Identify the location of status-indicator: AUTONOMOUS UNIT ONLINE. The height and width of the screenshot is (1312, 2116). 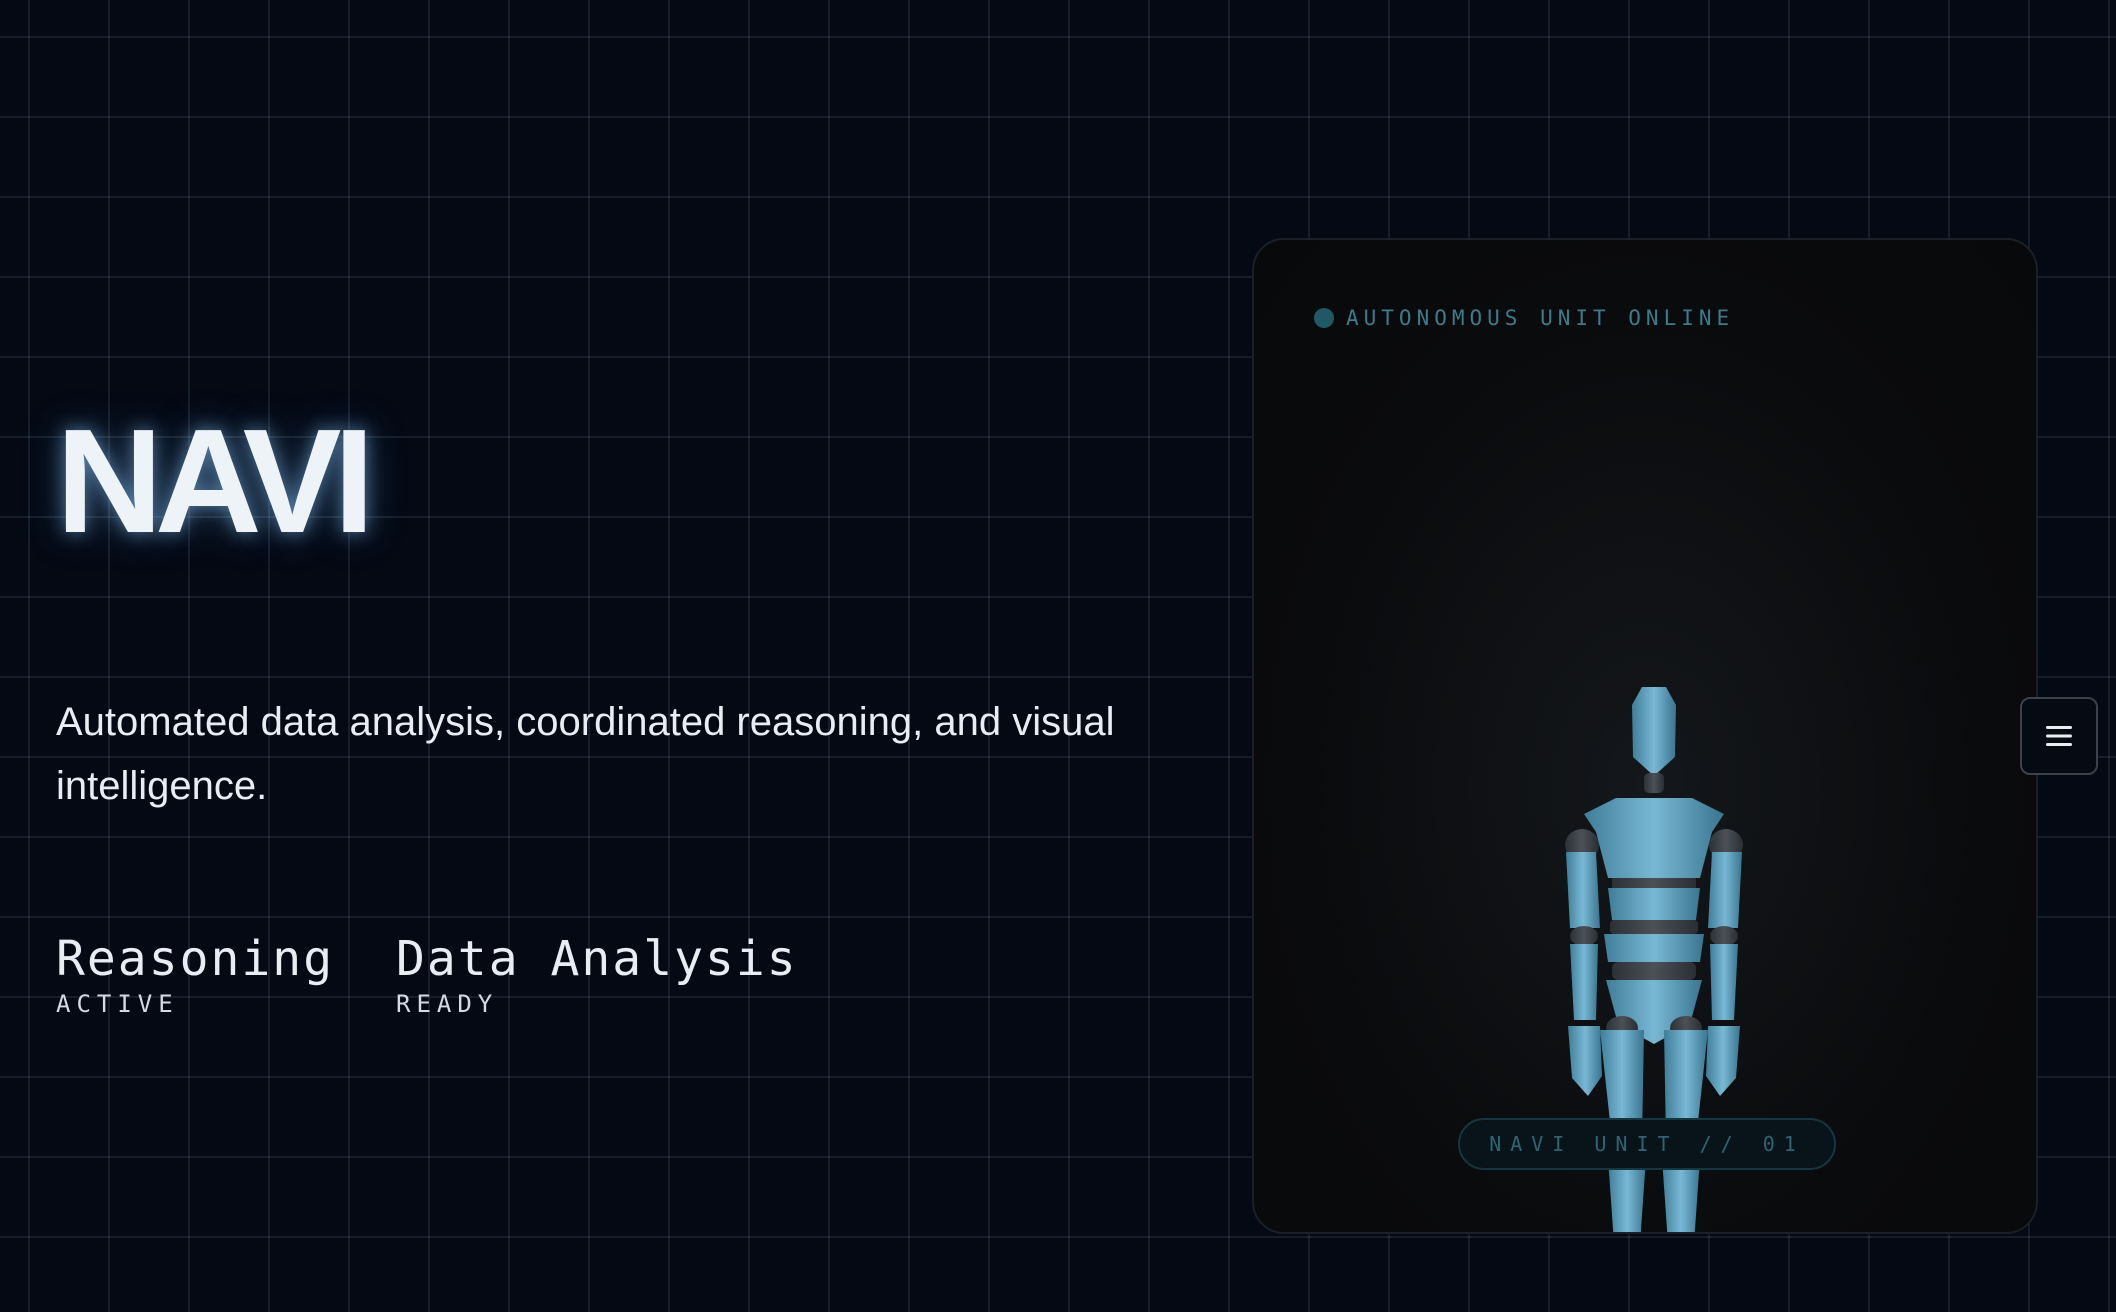
(1524, 318).